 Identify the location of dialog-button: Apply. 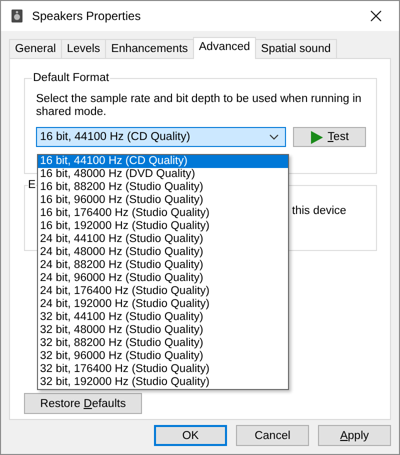
(354, 435).